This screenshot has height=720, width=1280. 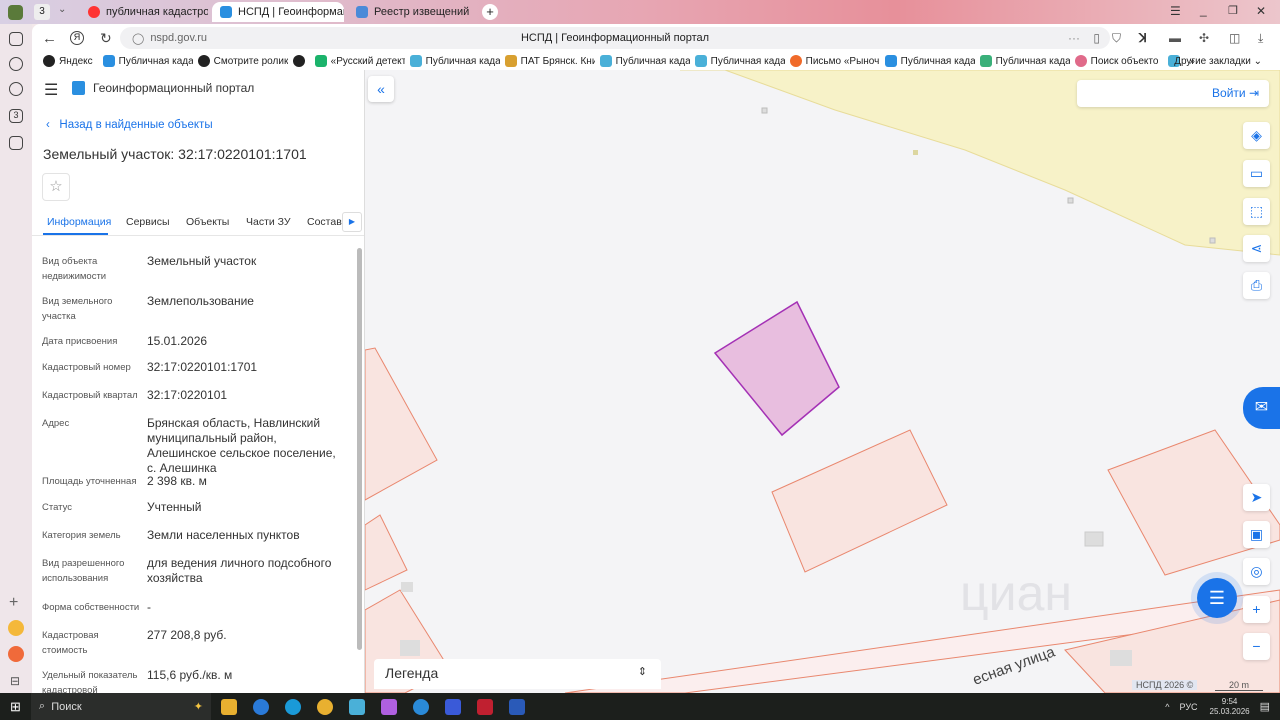 What do you see at coordinates (16, 39) in the screenshot?
I see `collections-icon` at bounding box center [16, 39].